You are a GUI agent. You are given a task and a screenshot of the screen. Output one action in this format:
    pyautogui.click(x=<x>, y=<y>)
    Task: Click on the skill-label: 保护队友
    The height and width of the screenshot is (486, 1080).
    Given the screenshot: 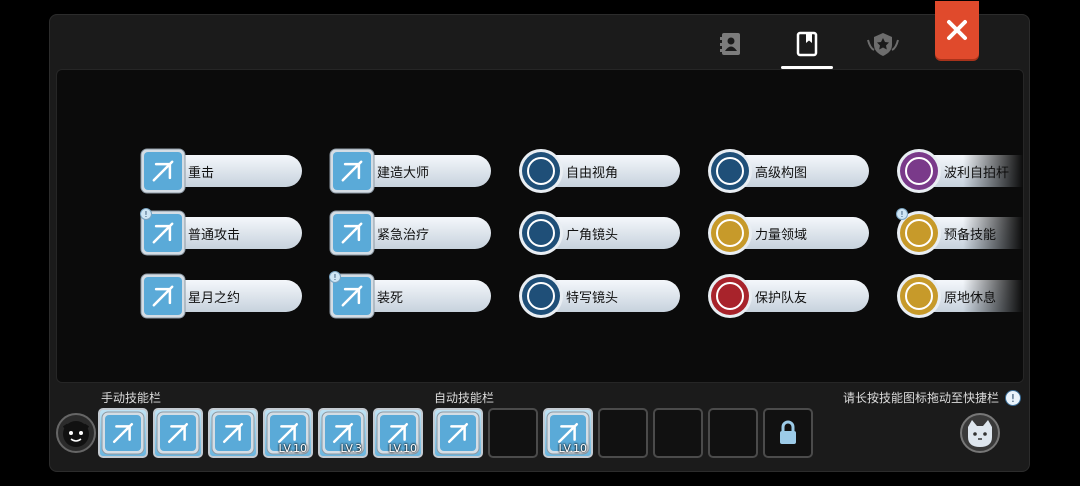 What is the action you would take?
    pyautogui.click(x=781, y=298)
    